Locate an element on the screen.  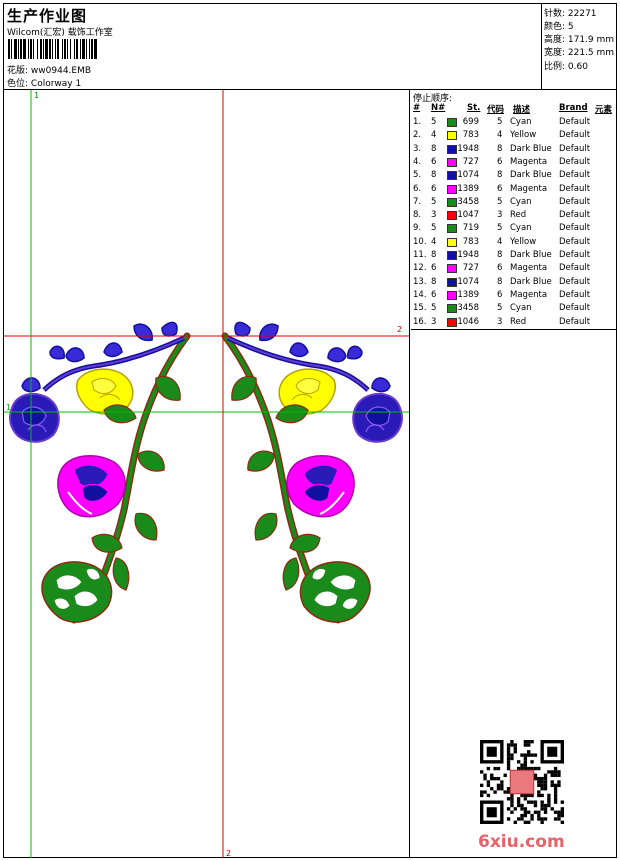
sequence-row: 7. 5 3458 5 Cyan Default is located at coordinates (514, 203).